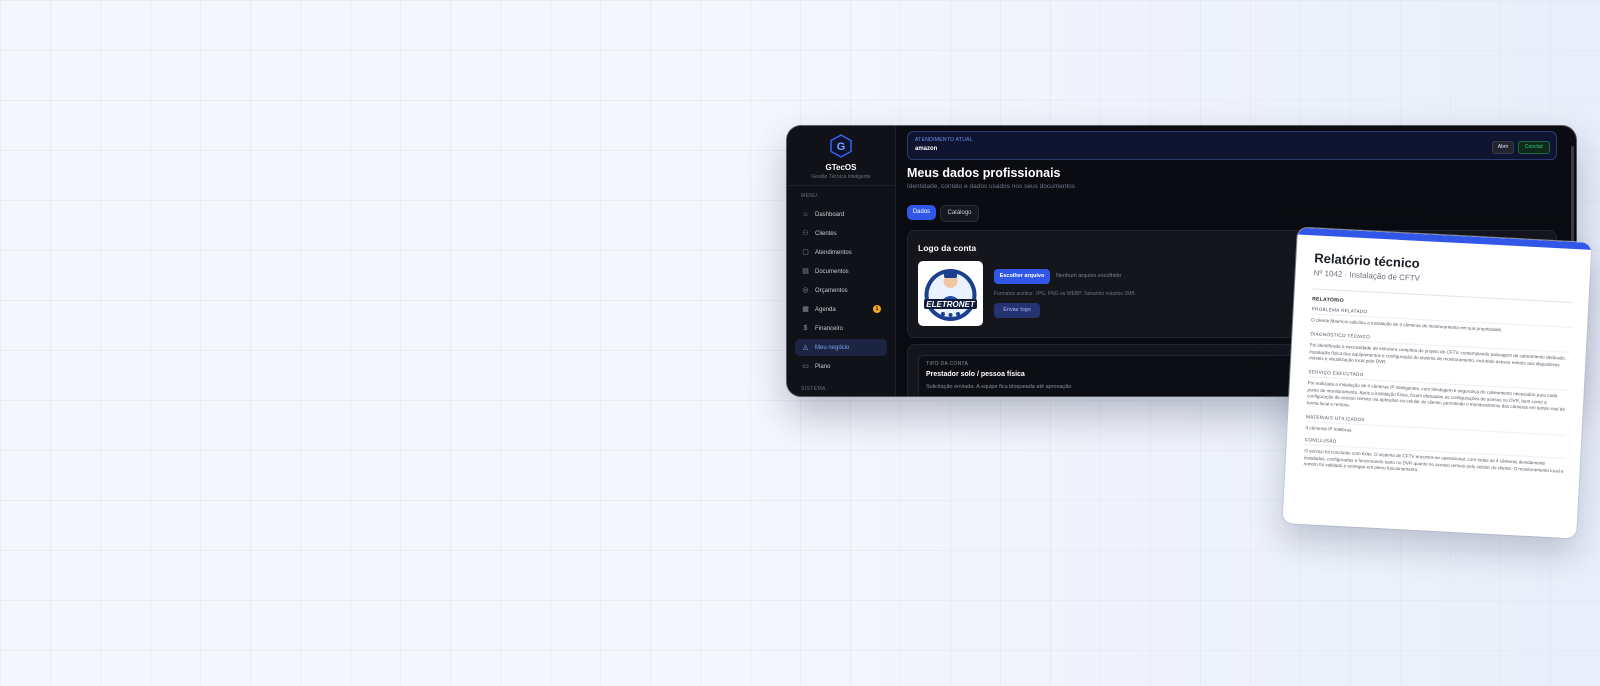 This screenshot has height=686, width=1600. I want to click on currency-icon: $, so click(805, 328).